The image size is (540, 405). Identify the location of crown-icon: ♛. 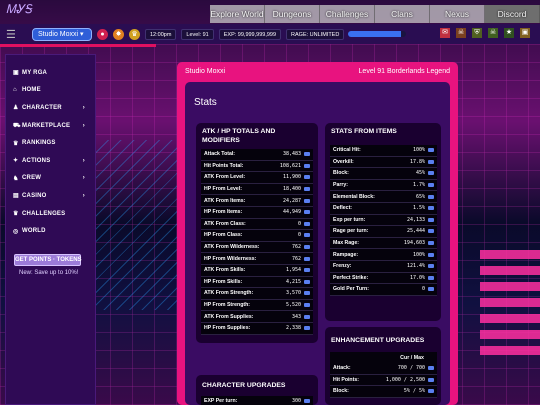
(134, 34).